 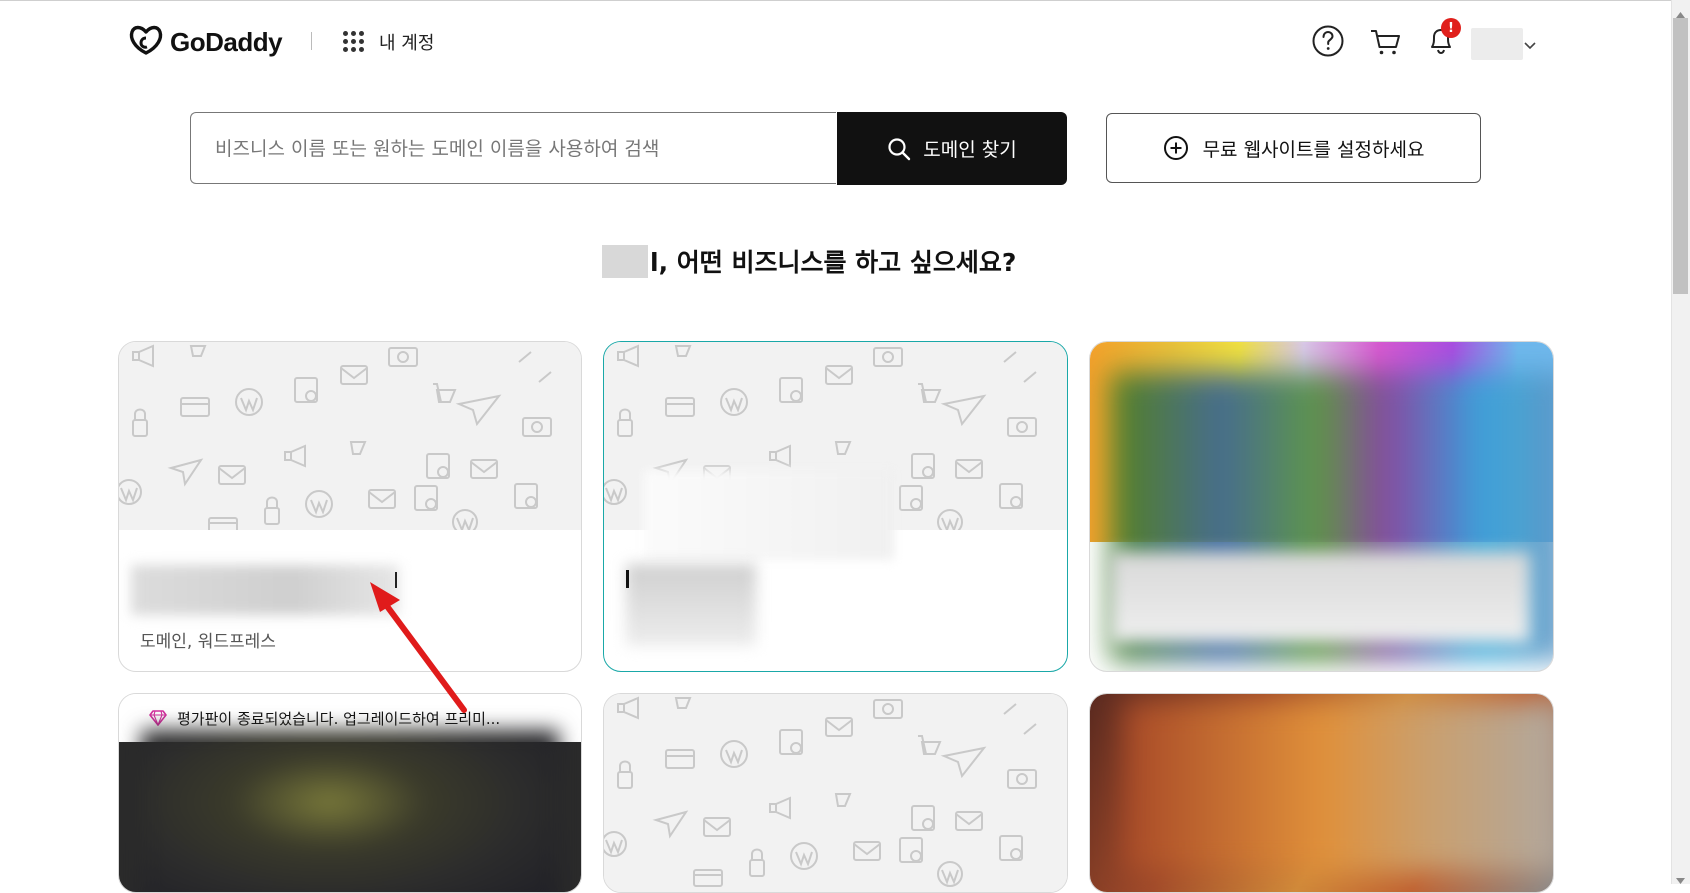 I want to click on redacted-overlay, so click(x=769, y=515).